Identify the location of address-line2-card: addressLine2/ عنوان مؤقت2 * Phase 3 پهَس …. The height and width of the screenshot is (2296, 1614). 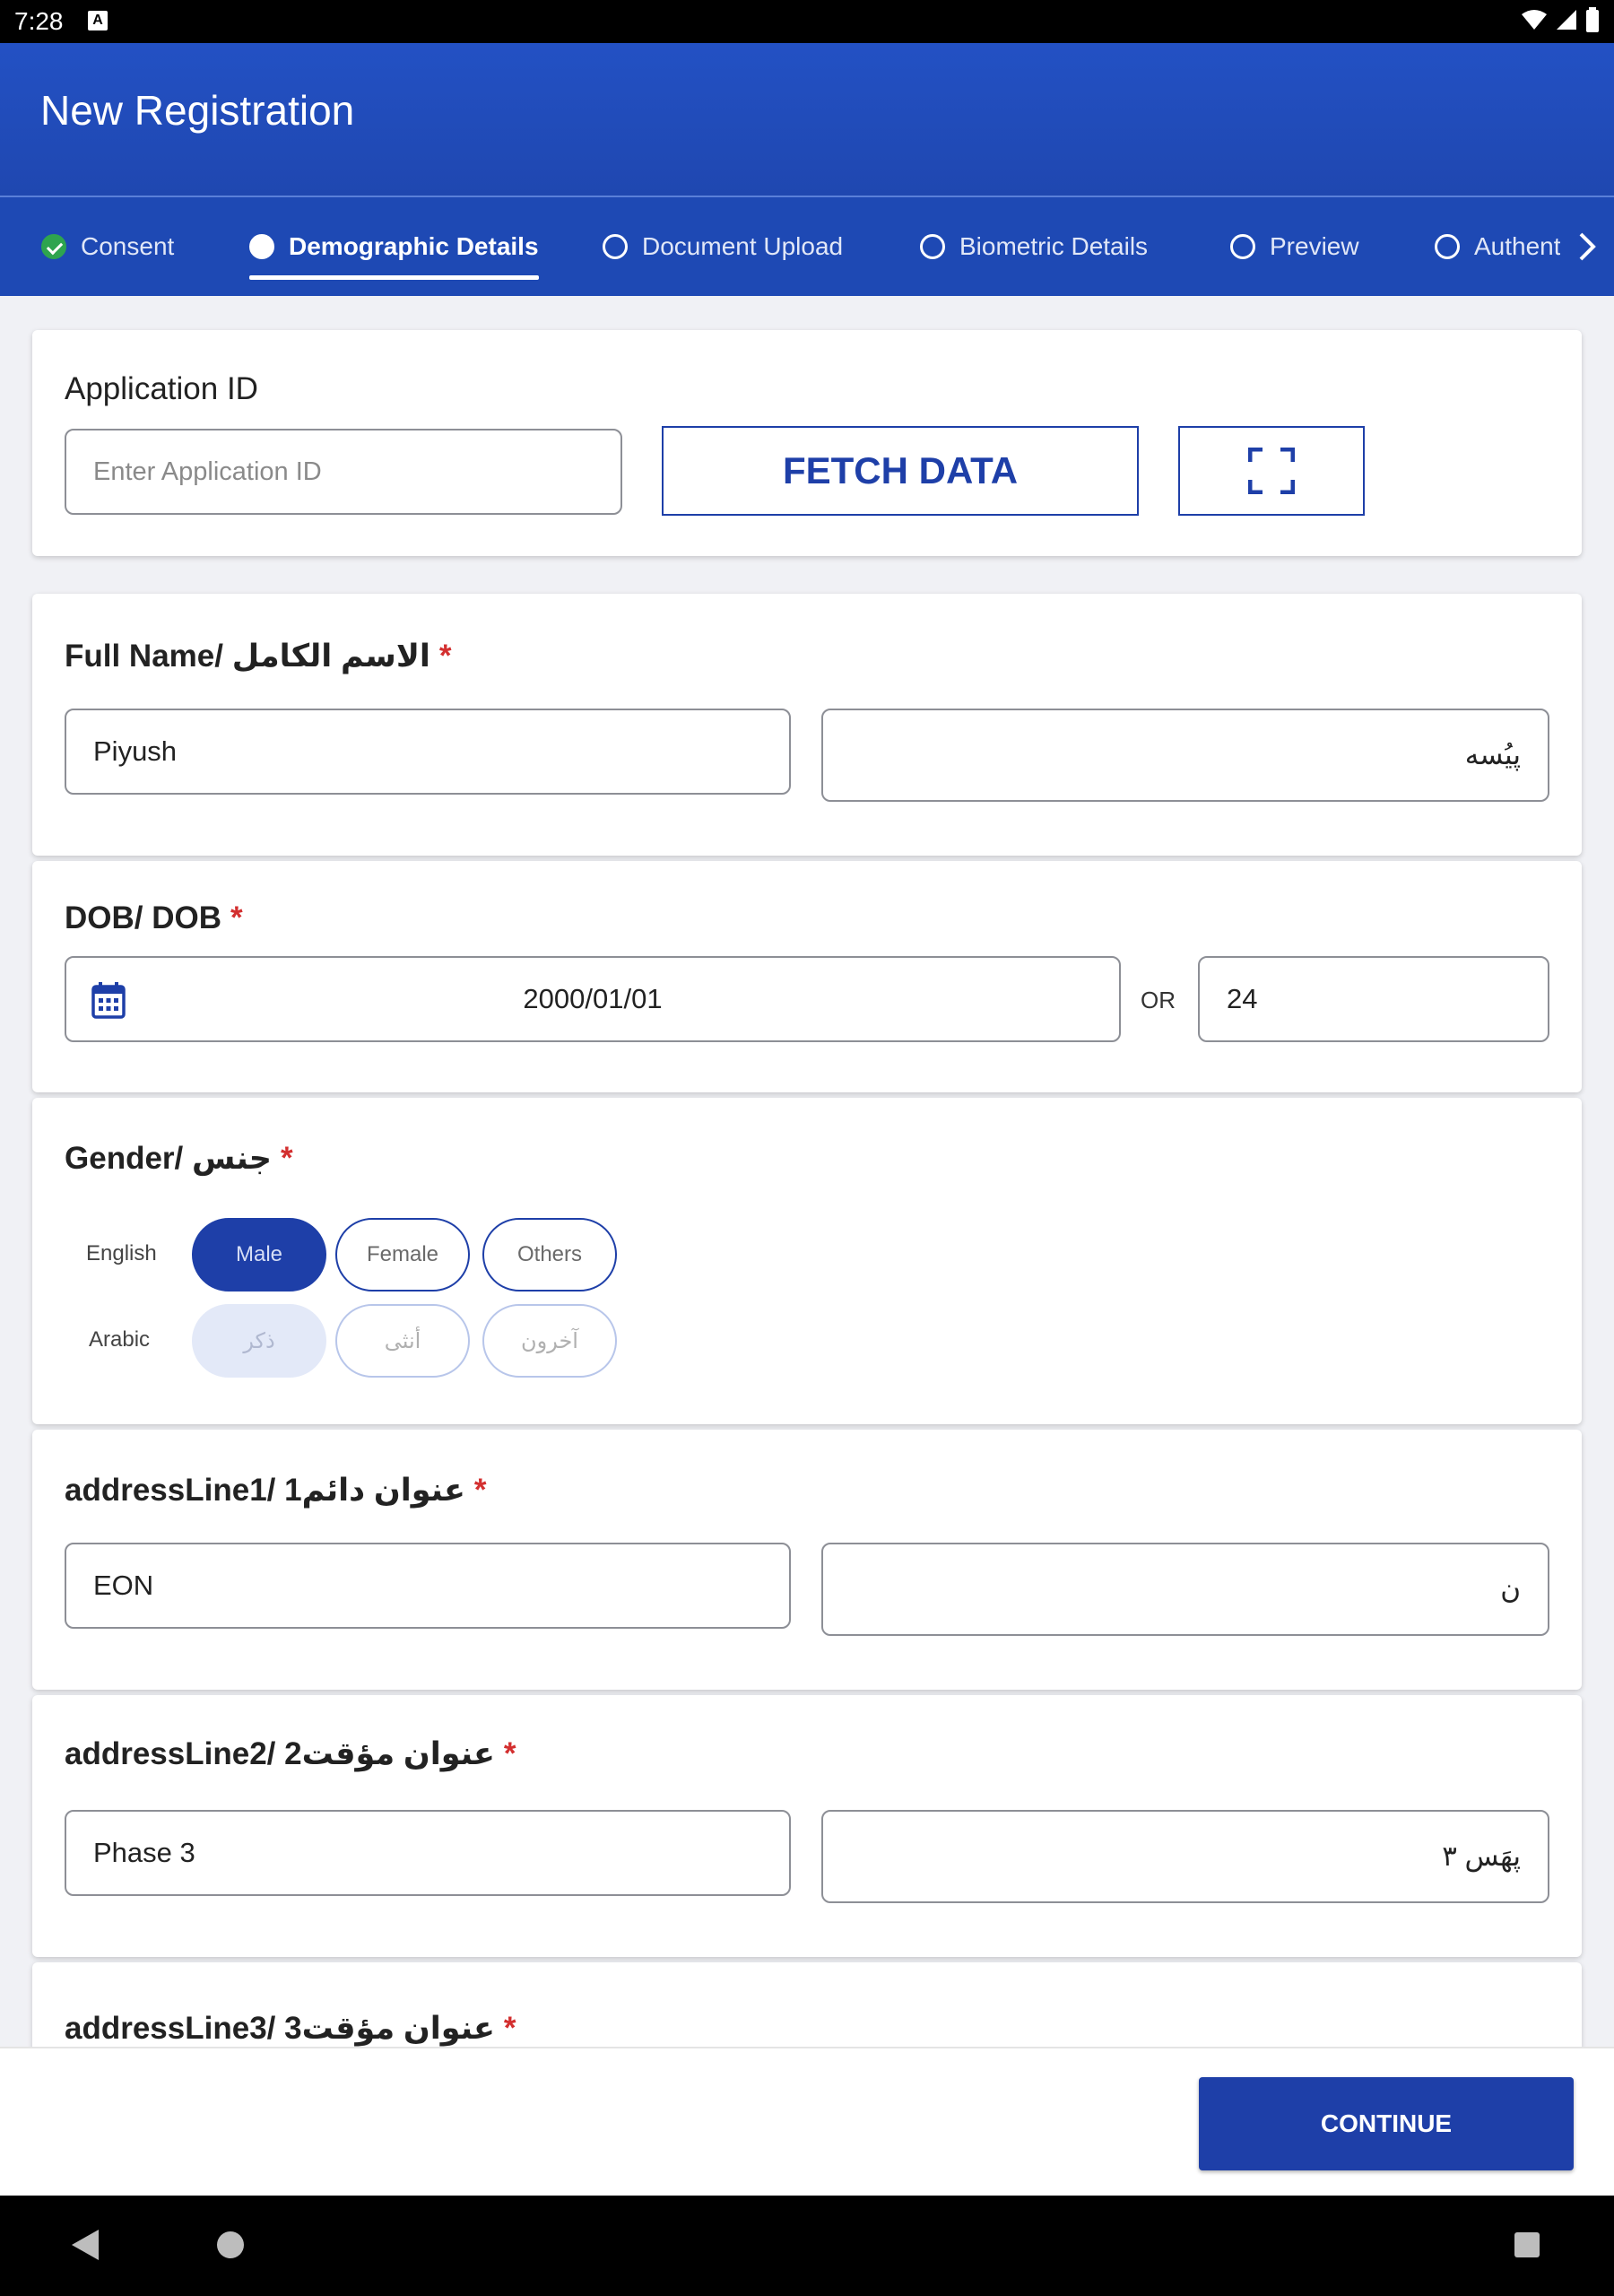
(807, 1826).